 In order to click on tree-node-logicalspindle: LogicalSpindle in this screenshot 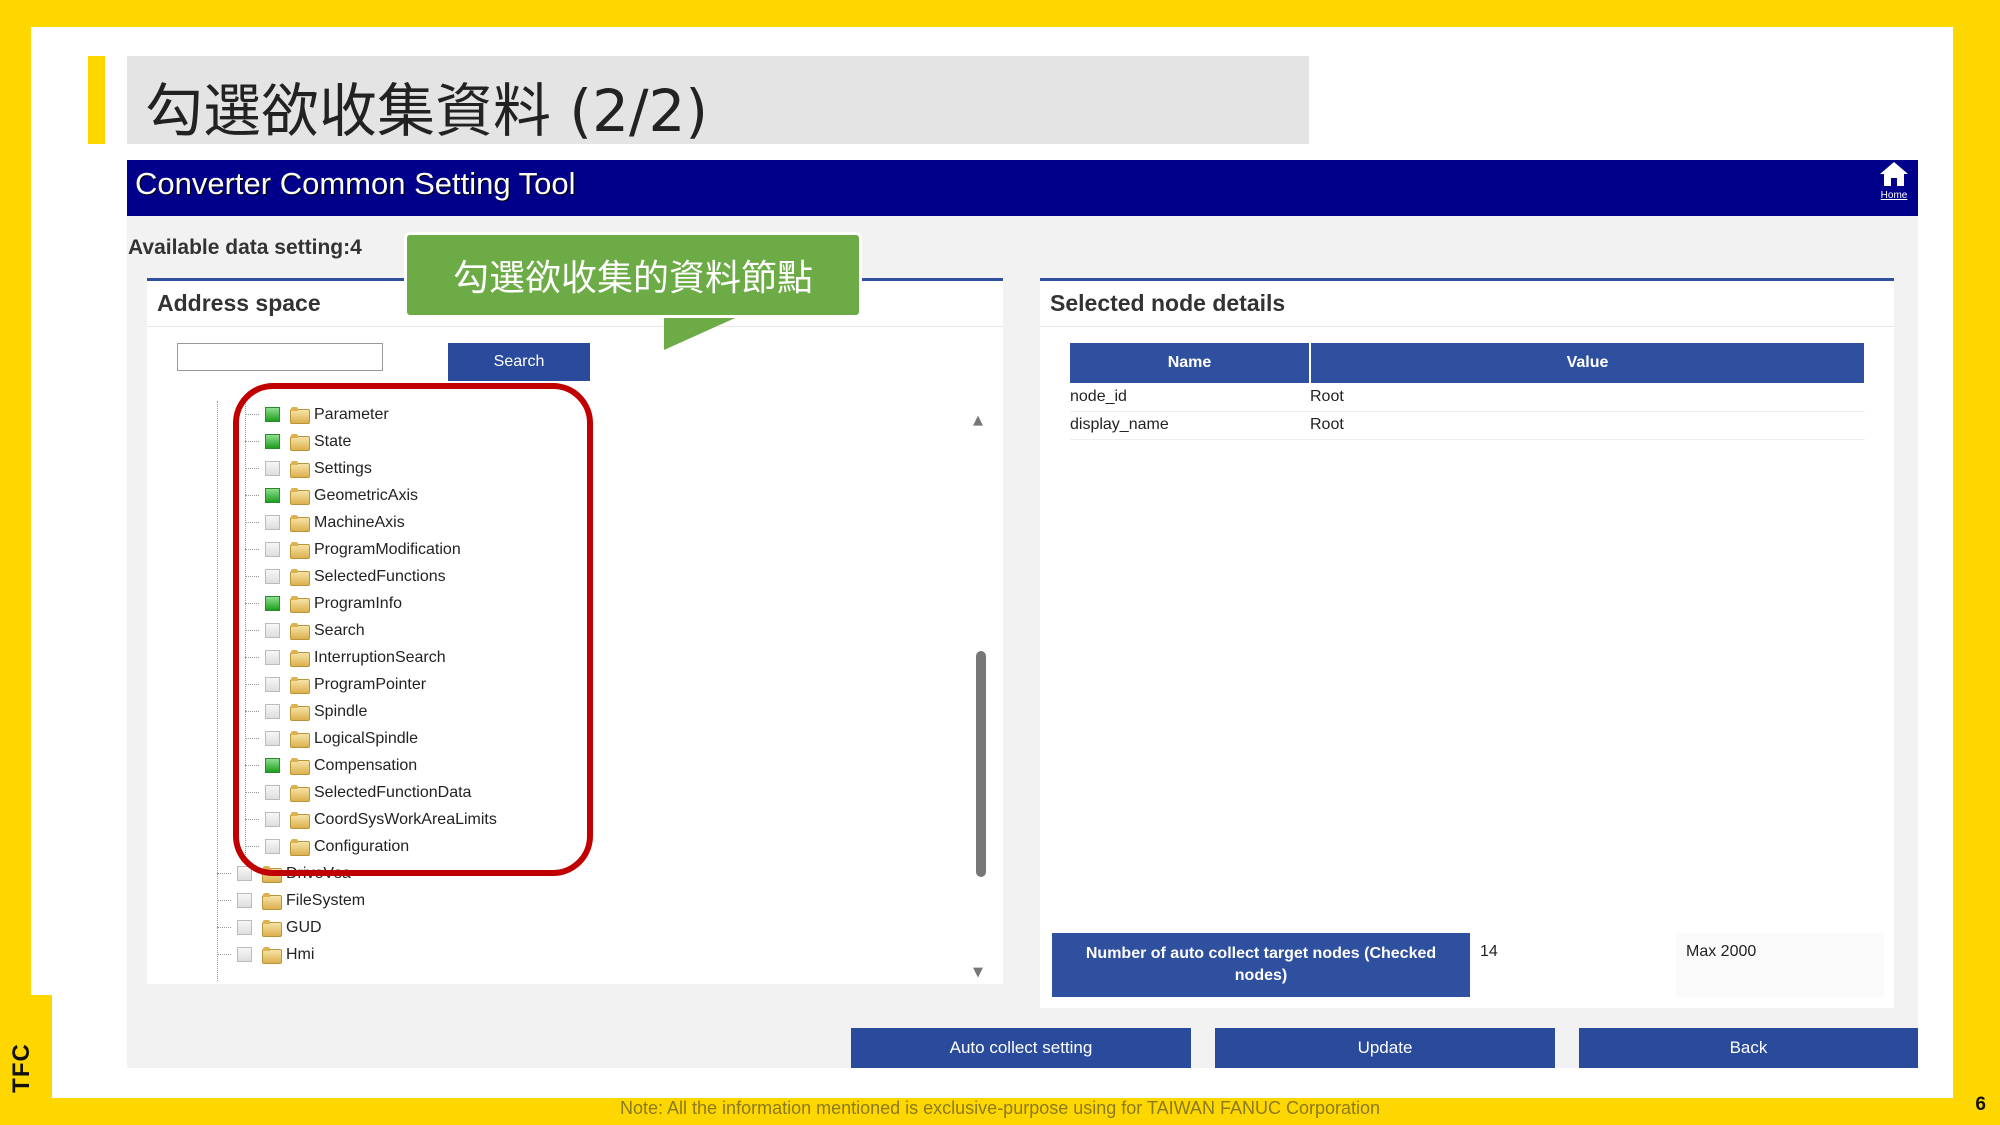, I will do `click(331, 738)`.